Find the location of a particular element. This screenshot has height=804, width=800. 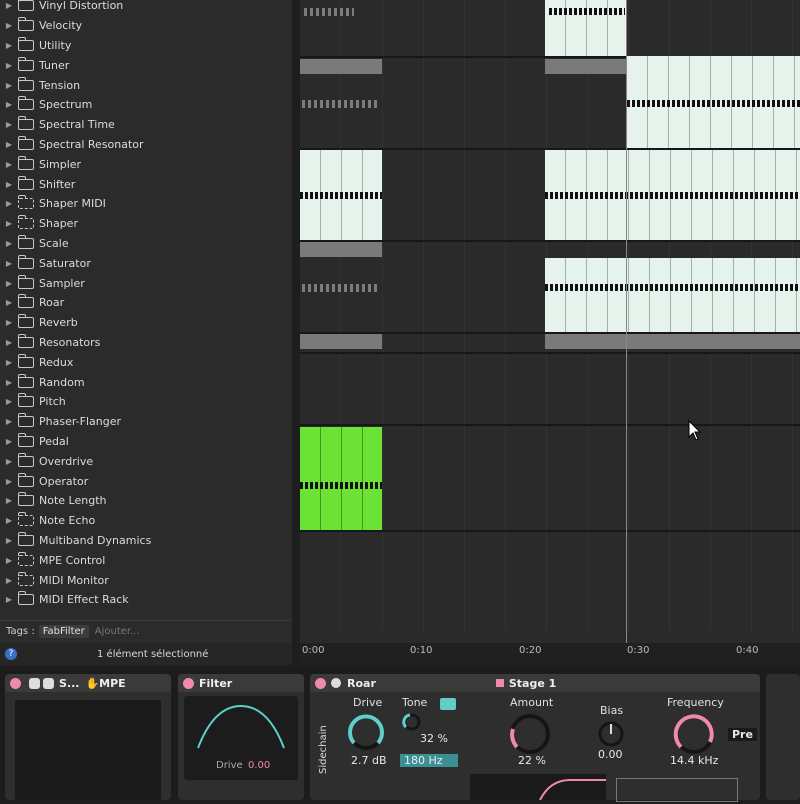

next-device is located at coordinates (783, 737).